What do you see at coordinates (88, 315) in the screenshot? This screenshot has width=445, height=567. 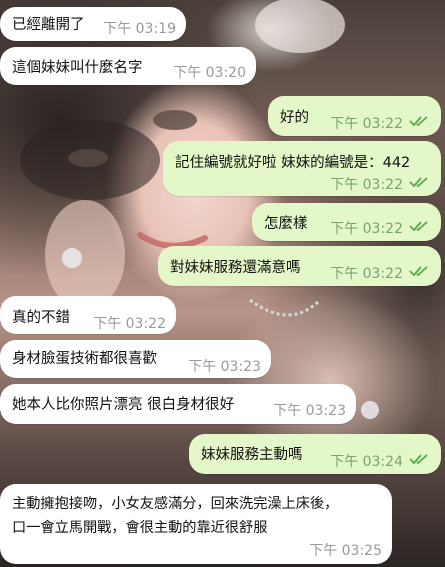 I see `message-bubble-incoming: 真的不錯 下午 03:22` at bounding box center [88, 315].